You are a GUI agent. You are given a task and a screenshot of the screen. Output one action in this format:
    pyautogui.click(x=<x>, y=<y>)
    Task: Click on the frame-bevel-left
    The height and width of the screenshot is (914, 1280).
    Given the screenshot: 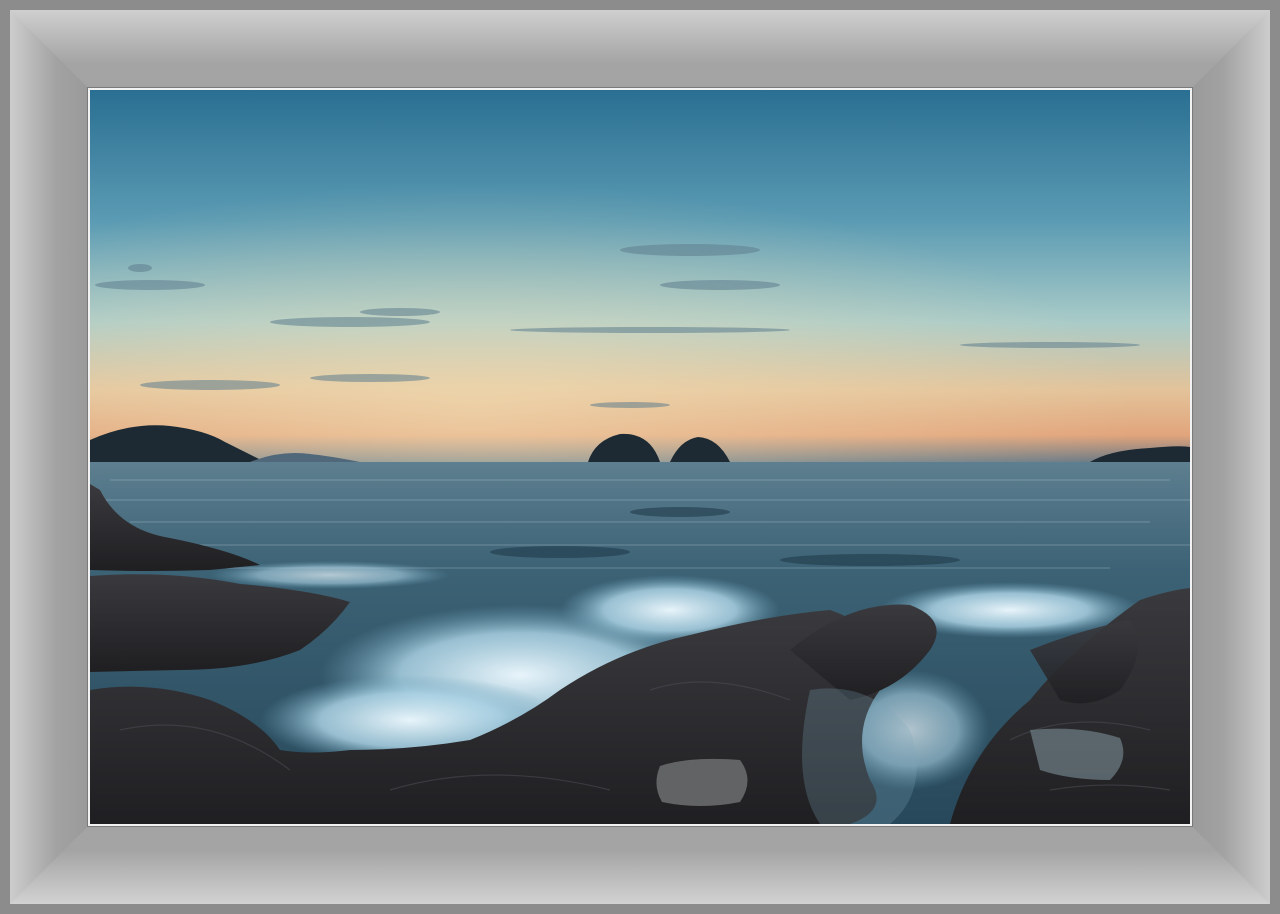 What is the action you would take?
    pyautogui.click(x=49, y=457)
    